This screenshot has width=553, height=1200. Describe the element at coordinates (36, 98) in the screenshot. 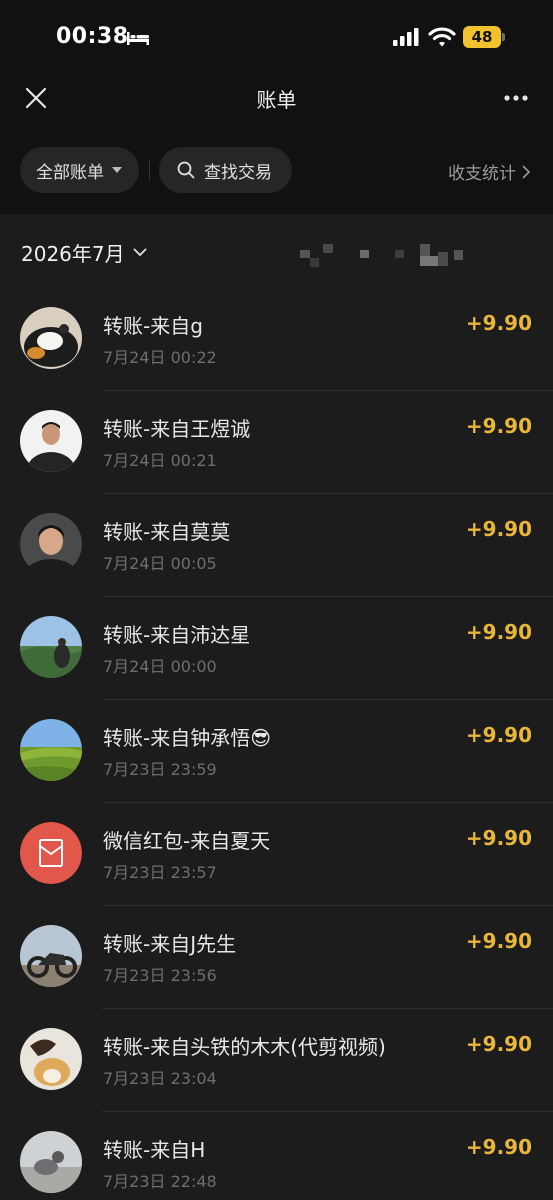

I see `close-icon` at that location.